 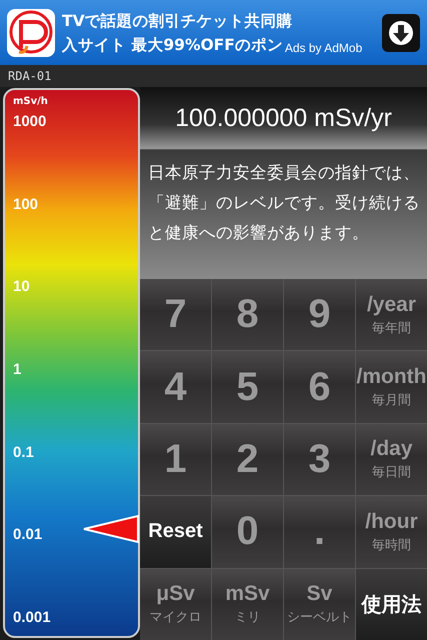 What do you see at coordinates (247, 532) in the screenshot?
I see `digit-key: 0` at bounding box center [247, 532].